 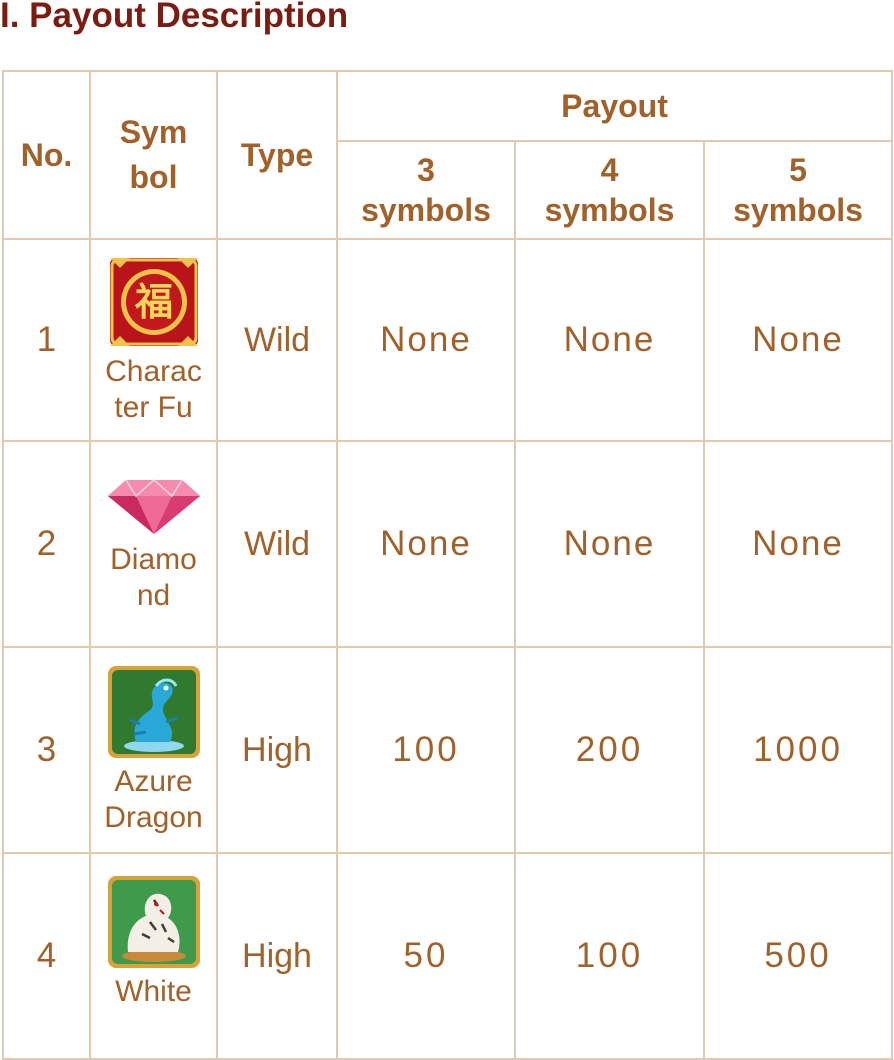 What do you see at coordinates (609, 210) in the screenshot?
I see `header-4-label: symbols` at bounding box center [609, 210].